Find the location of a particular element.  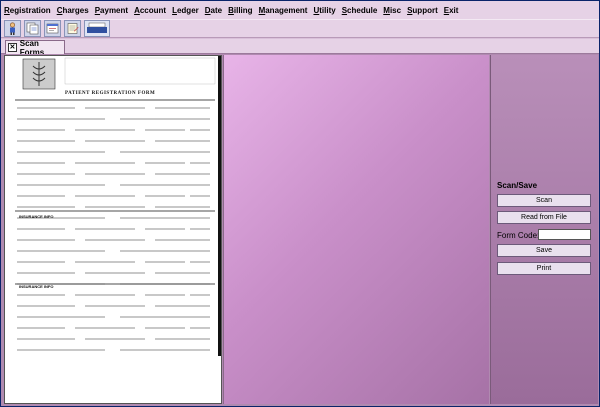

print-button is located at coordinates (97, 28).